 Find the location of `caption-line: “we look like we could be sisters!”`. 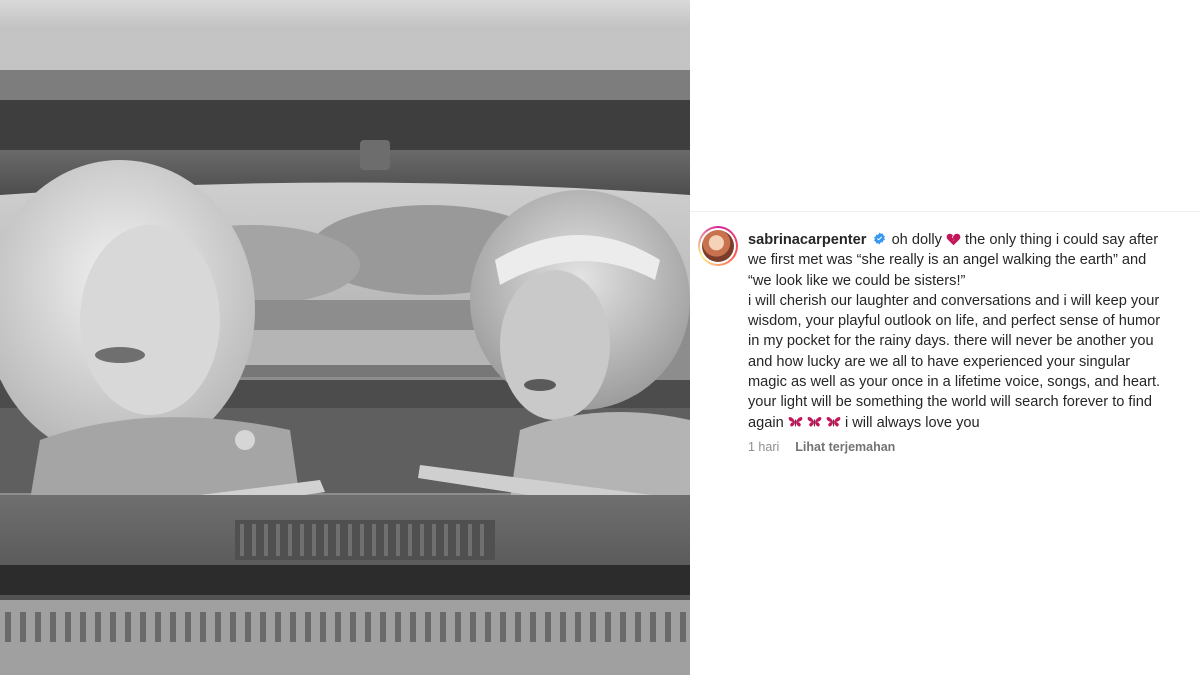

caption-line: “we look like we could be sisters!” is located at coordinates (857, 280).